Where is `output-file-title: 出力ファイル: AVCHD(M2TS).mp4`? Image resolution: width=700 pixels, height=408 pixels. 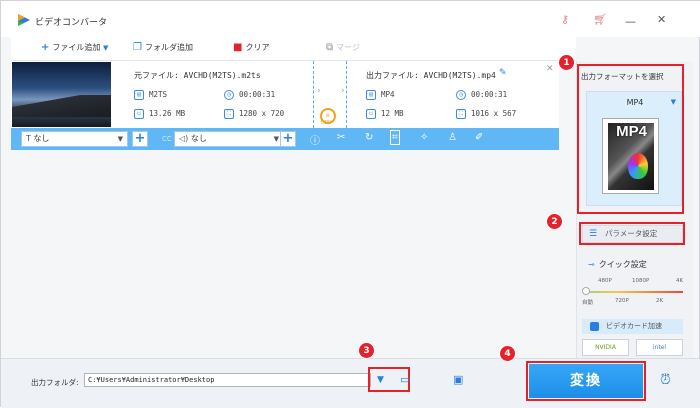
output-file-title: 出力ファイル: AVCHD(M2TS).mp4 is located at coordinates (431, 75).